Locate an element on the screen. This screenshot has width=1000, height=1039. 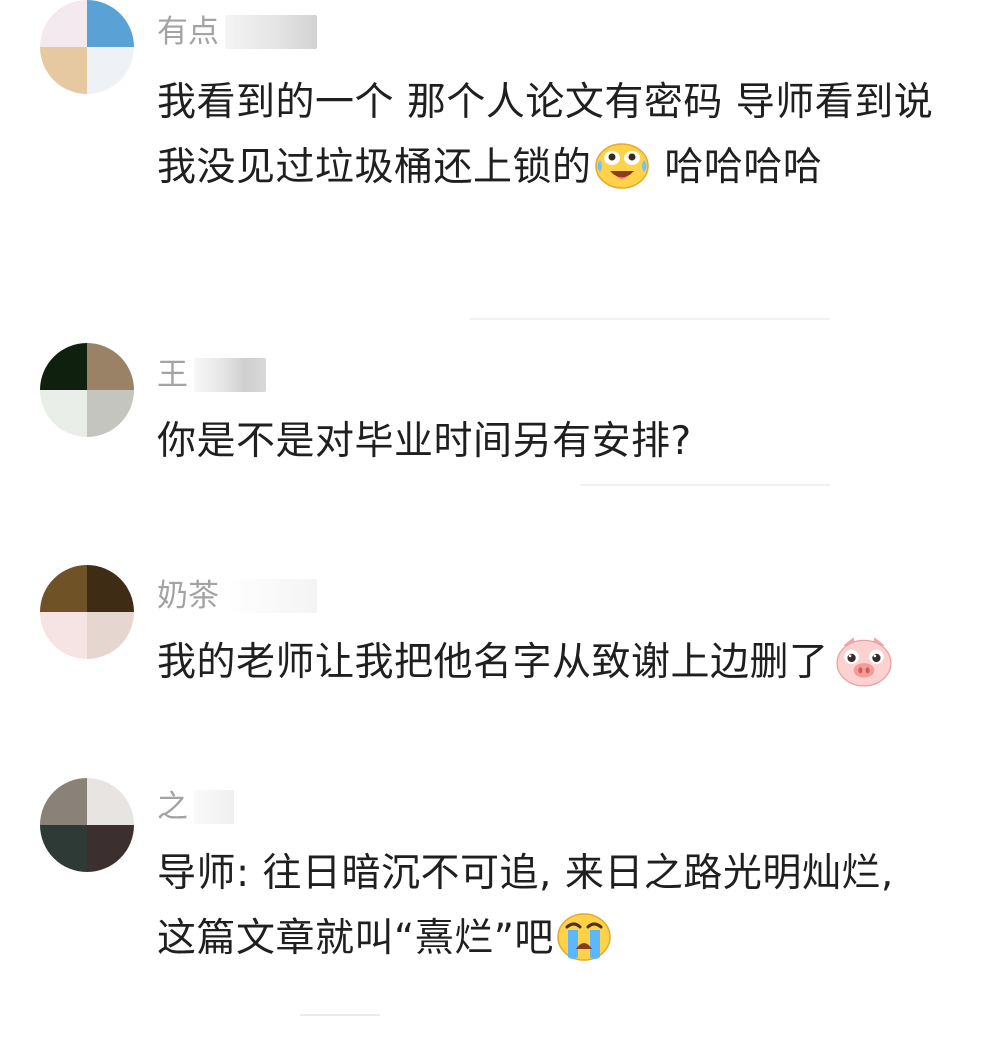
laugh-cry-emoji is located at coordinates (621, 166).